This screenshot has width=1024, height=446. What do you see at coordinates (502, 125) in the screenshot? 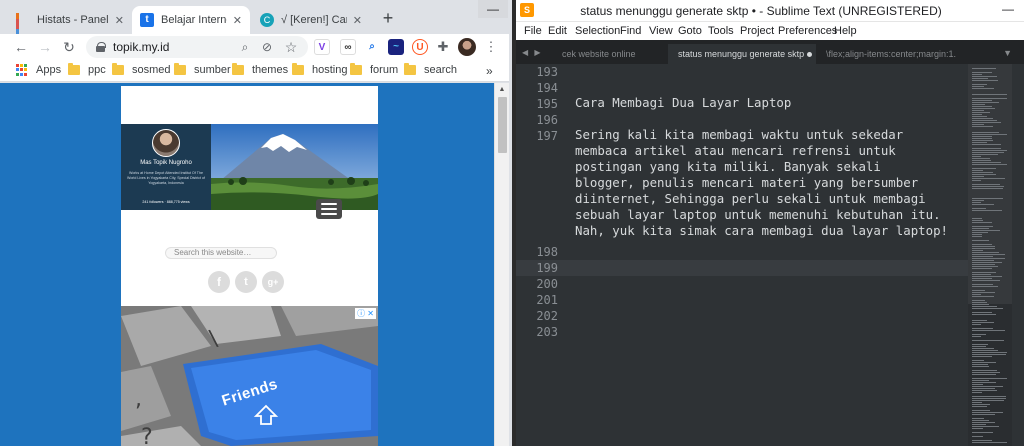
I see `scrollbar-thumb` at bounding box center [502, 125].